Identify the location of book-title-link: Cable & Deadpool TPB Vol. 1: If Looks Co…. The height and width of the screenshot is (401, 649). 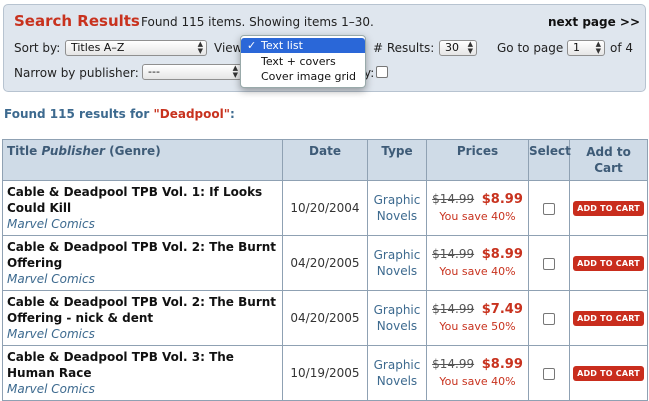
(134, 200).